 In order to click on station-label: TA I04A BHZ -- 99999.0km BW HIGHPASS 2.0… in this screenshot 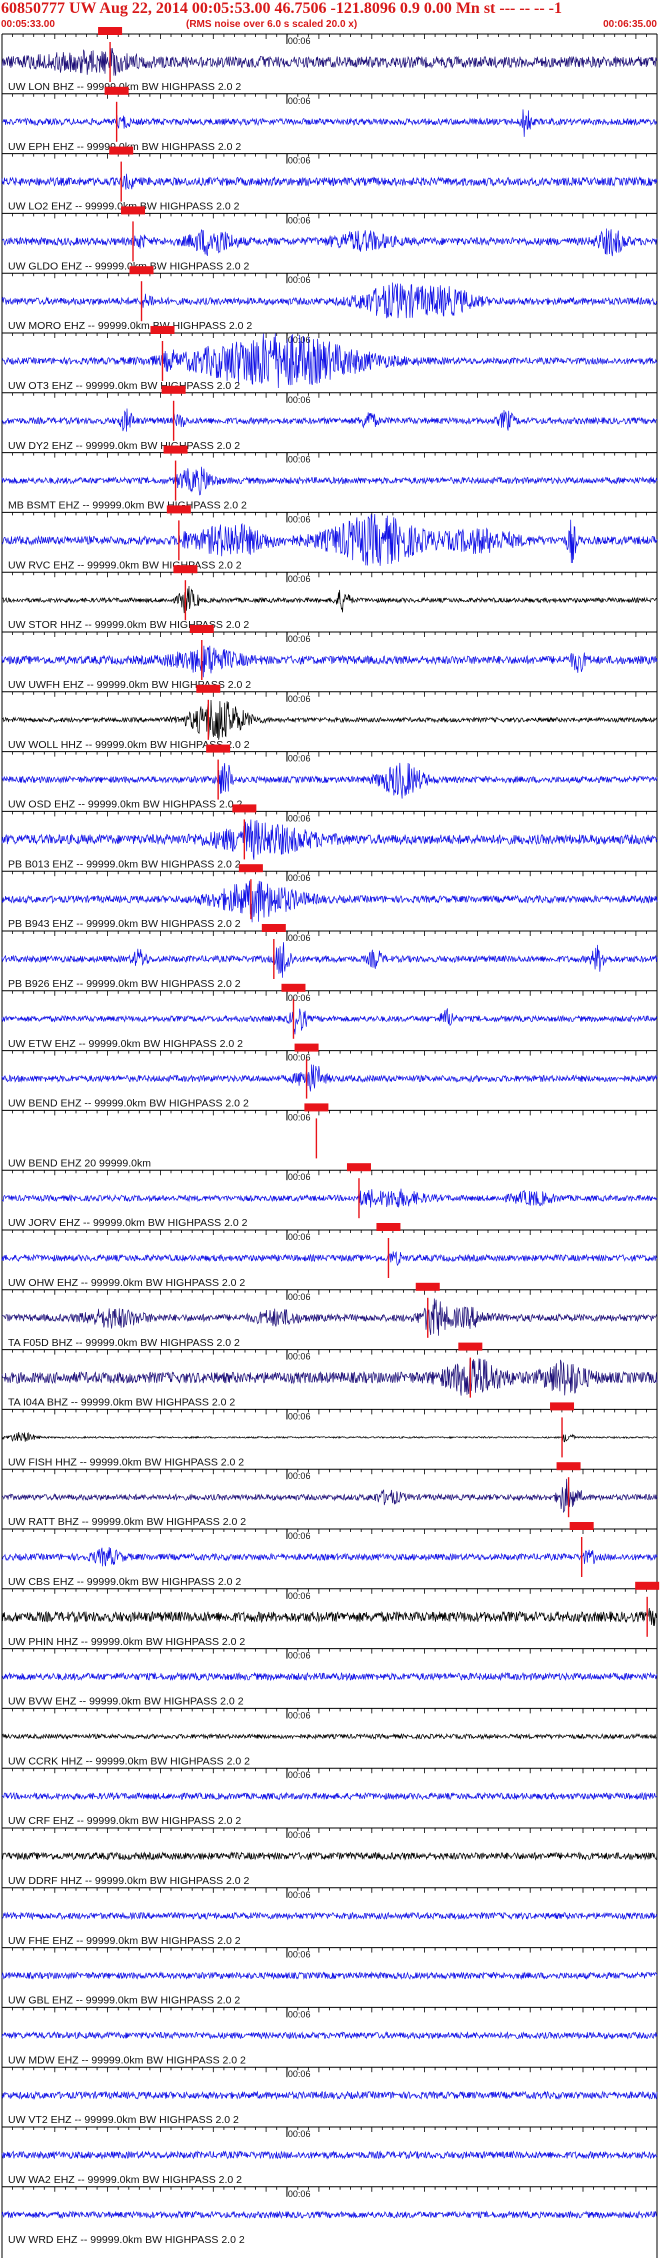, I will do `click(121, 1403)`.